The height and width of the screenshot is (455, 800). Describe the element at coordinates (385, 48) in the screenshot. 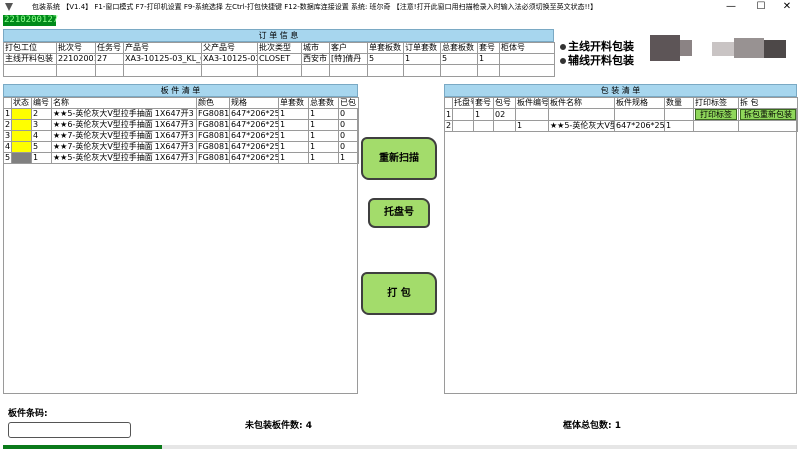

I see `order-column-header: 单套板数` at that location.